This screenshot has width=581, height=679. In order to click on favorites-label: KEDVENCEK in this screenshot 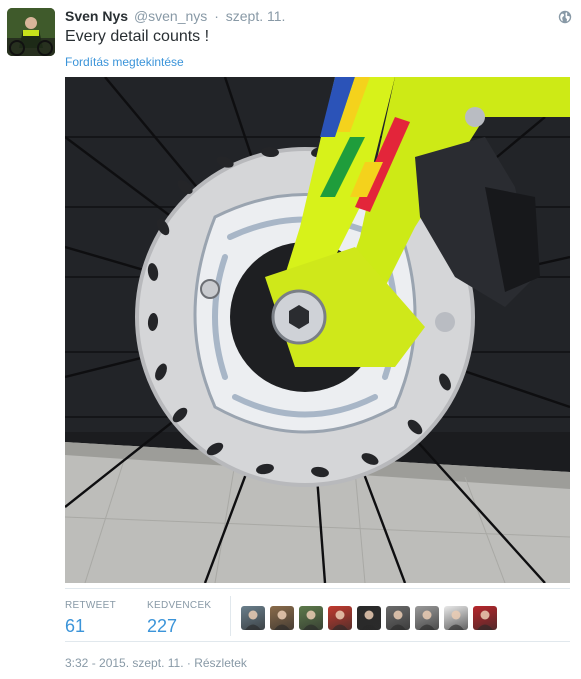, I will do `click(179, 605)`.